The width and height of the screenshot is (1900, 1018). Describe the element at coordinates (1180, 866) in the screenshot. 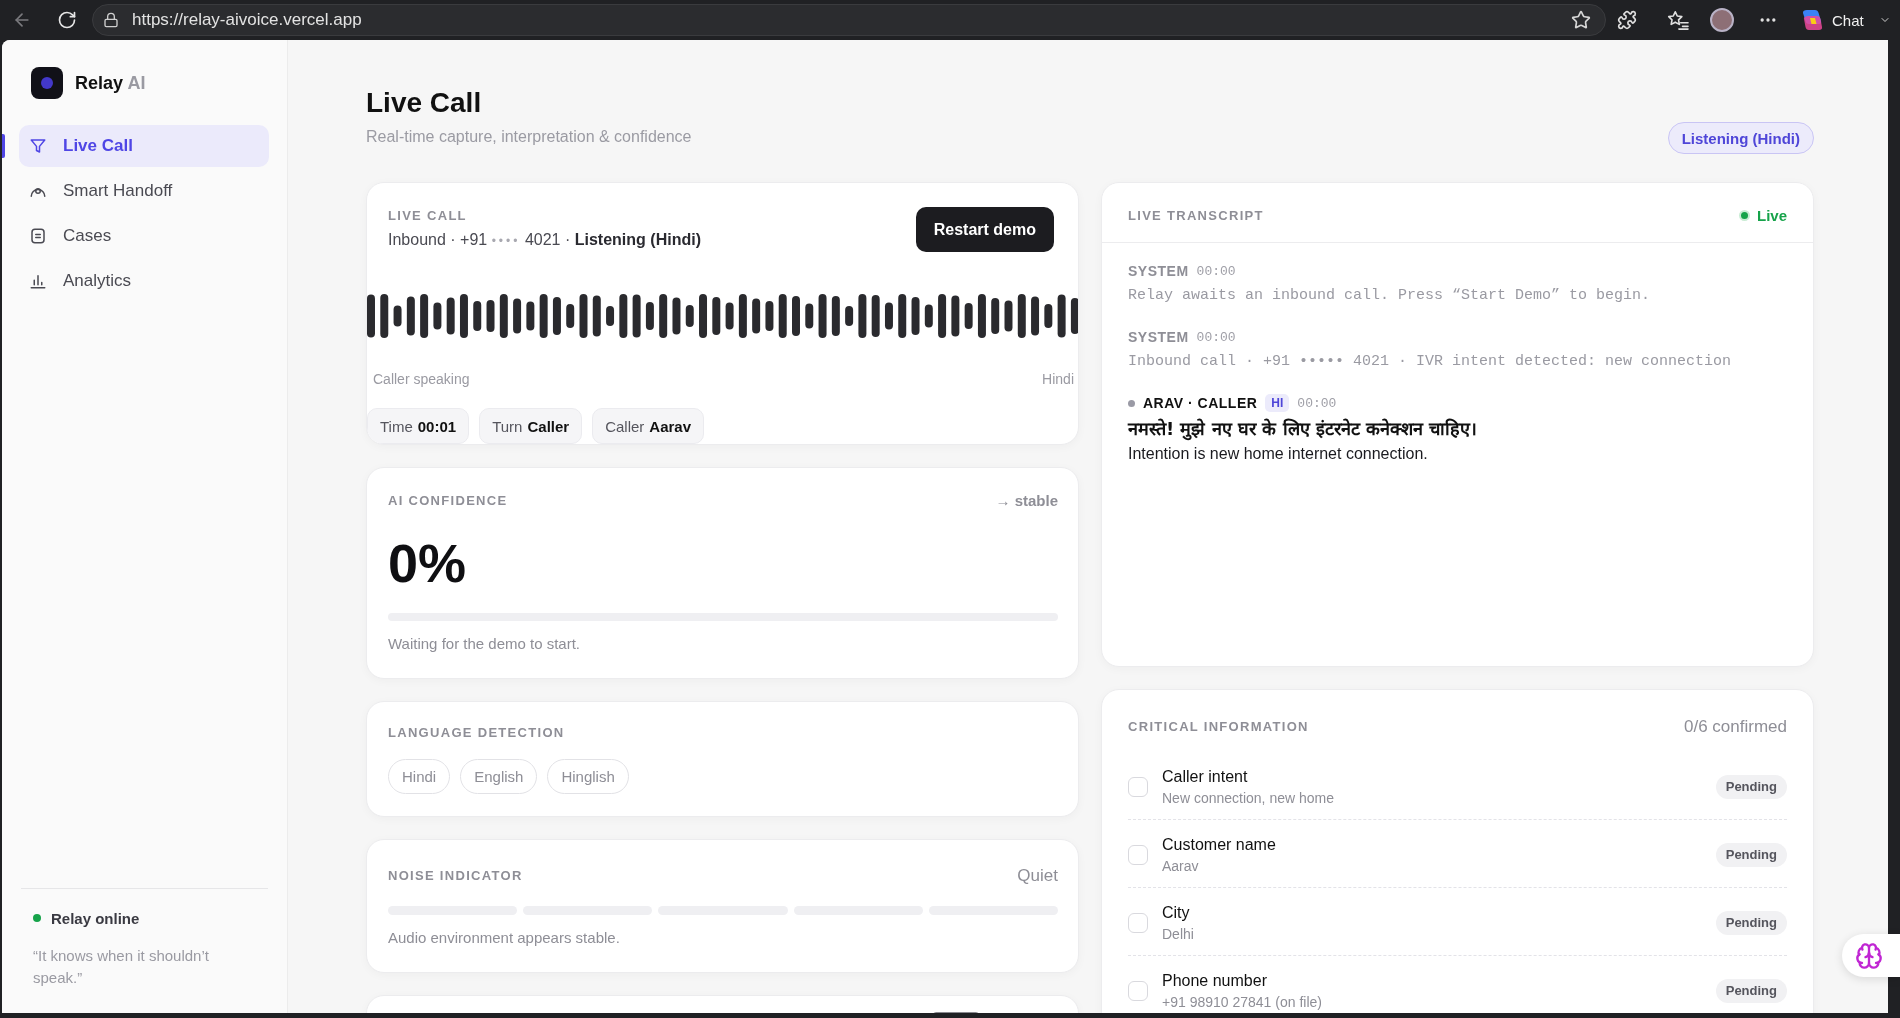

I see `item-detail: Aarav` at that location.